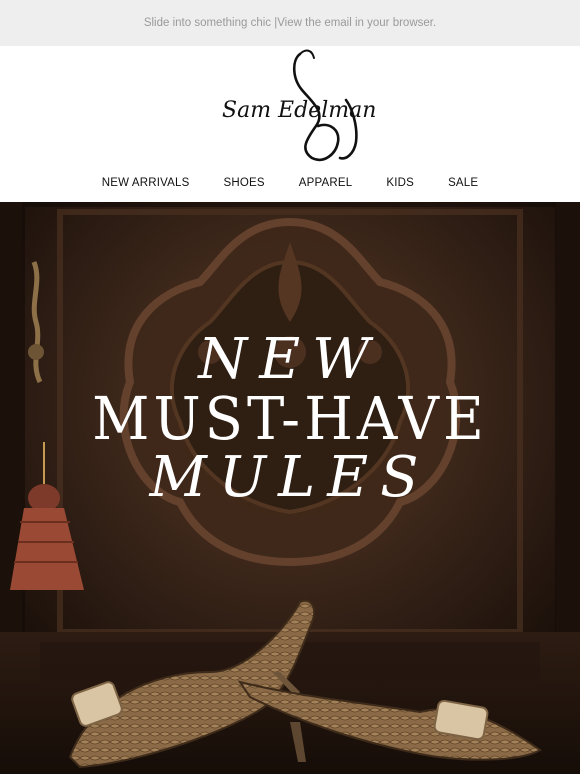 The image size is (580, 774). Describe the element at coordinates (400, 183) in the screenshot. I see `nav-kids: KIDS` at that location.